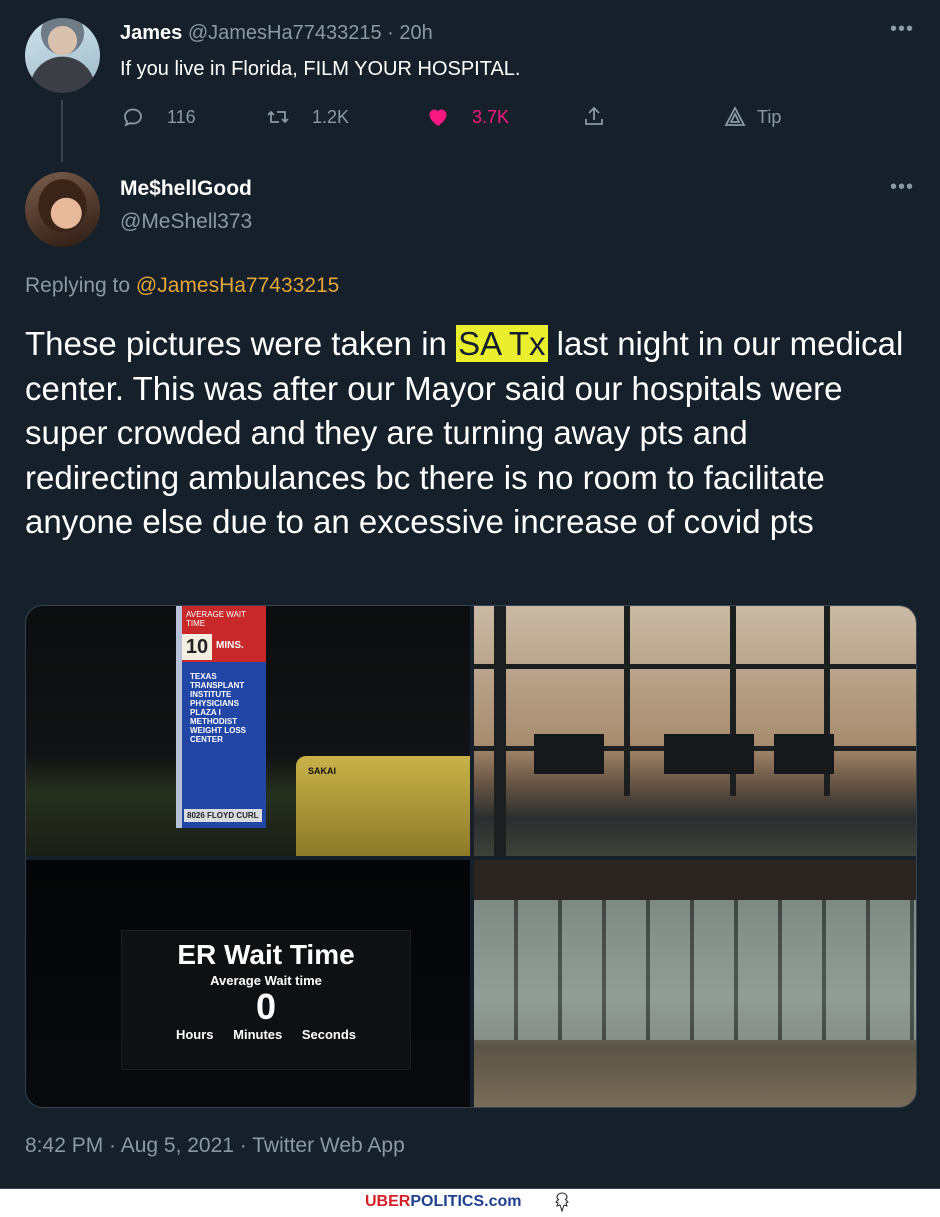 The height and width of the screenshot is (1217, 940). I want to click on like-button: 3.7K, so click(467, 117).